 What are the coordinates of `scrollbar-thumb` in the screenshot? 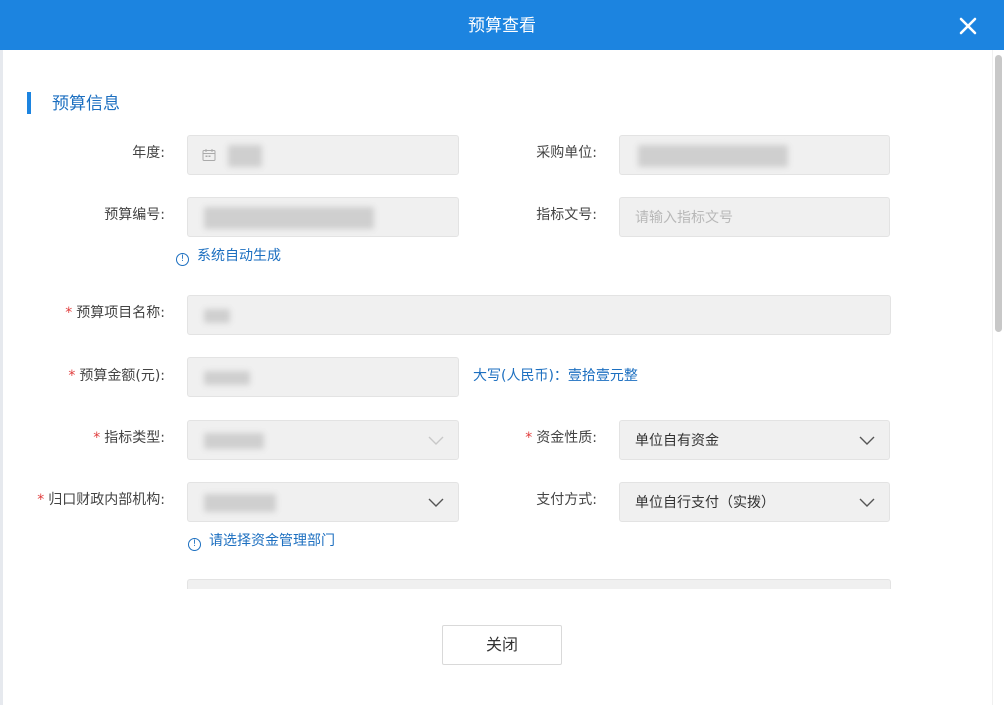 It's located at (998, 193).